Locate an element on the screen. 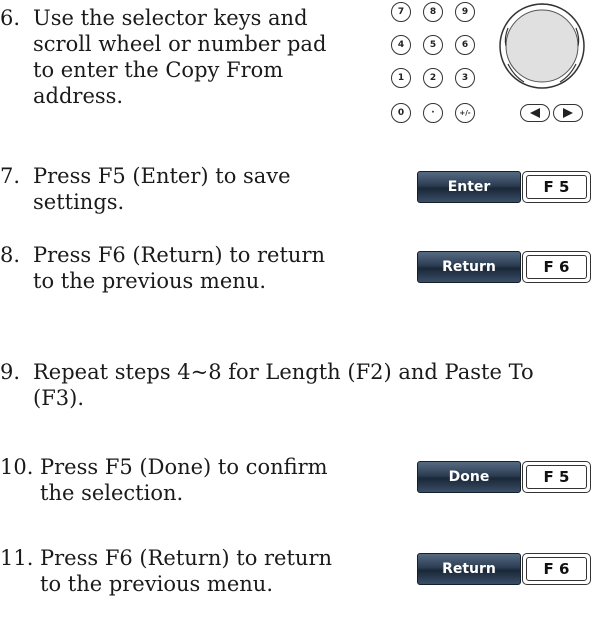 The image size is (599, 638). key-0: 0 is located at coordinates (401, 113).